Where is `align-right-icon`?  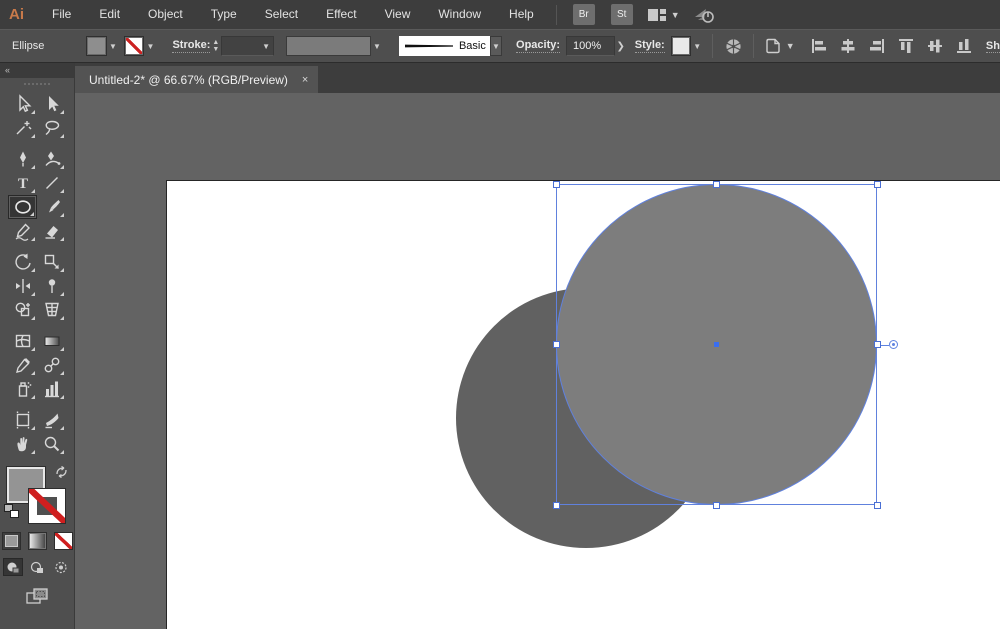 align-right-icon is located at coordinates (877, 46).